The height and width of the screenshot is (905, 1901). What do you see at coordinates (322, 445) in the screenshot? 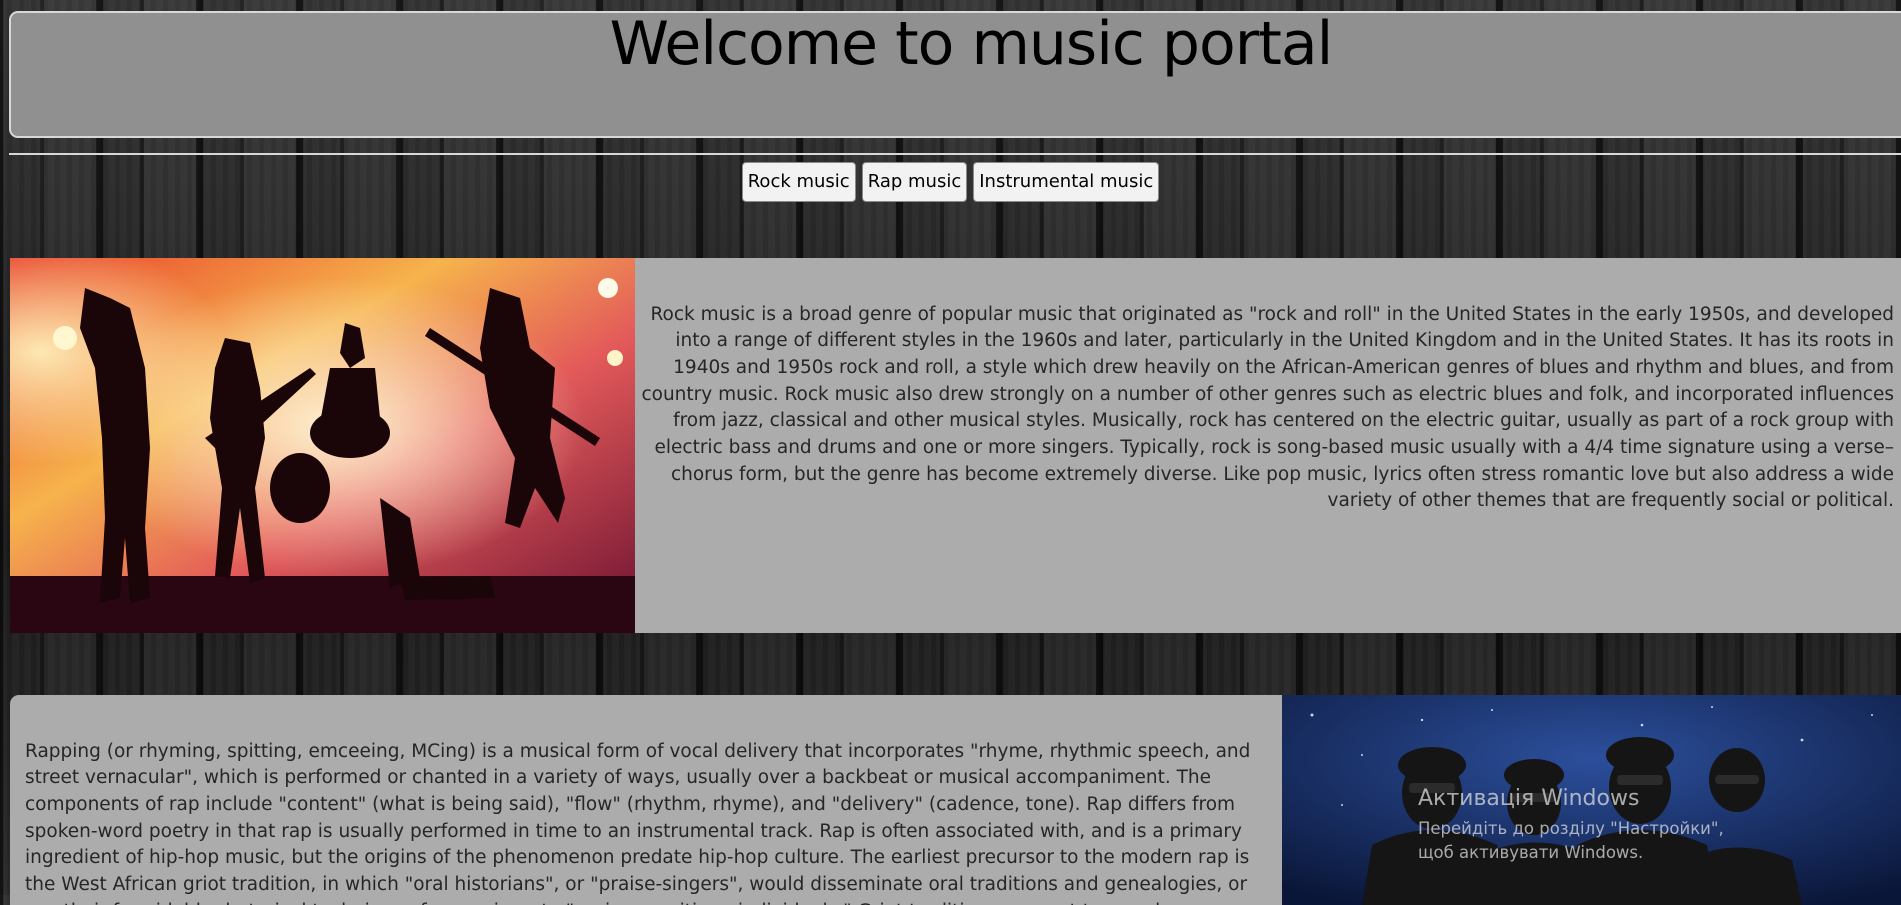
I see `rock-band-image` at bounding box center [322, 445].